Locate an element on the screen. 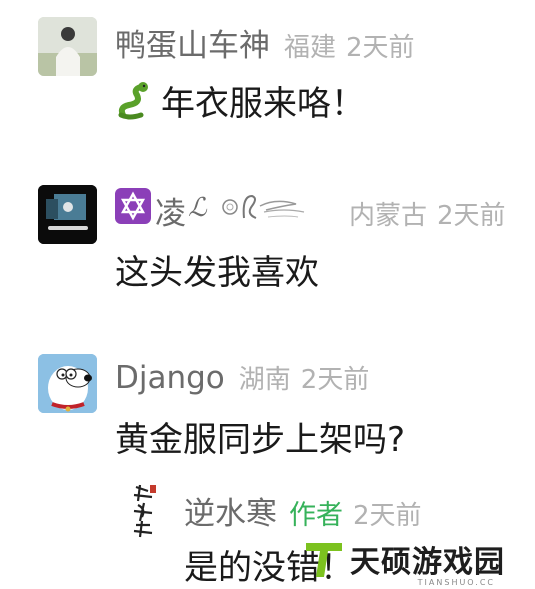  region-label: 福建 is located at coordinates (310, 48).